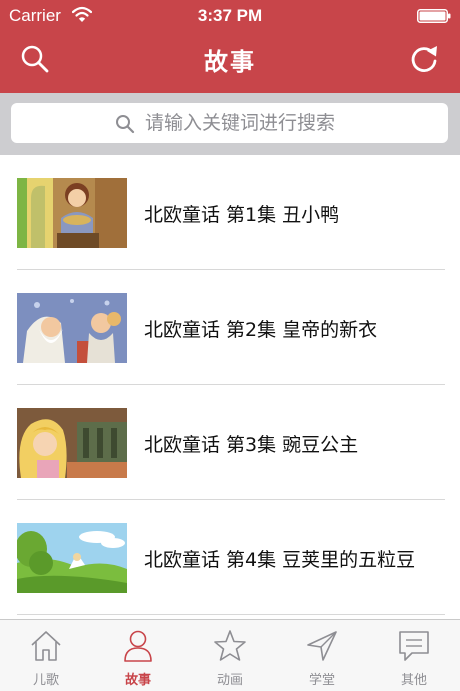  What do you see at coordinates (322, 646) in the screenshot?
I see `navigation-arrow-icon` at bounding box center [322, 646].